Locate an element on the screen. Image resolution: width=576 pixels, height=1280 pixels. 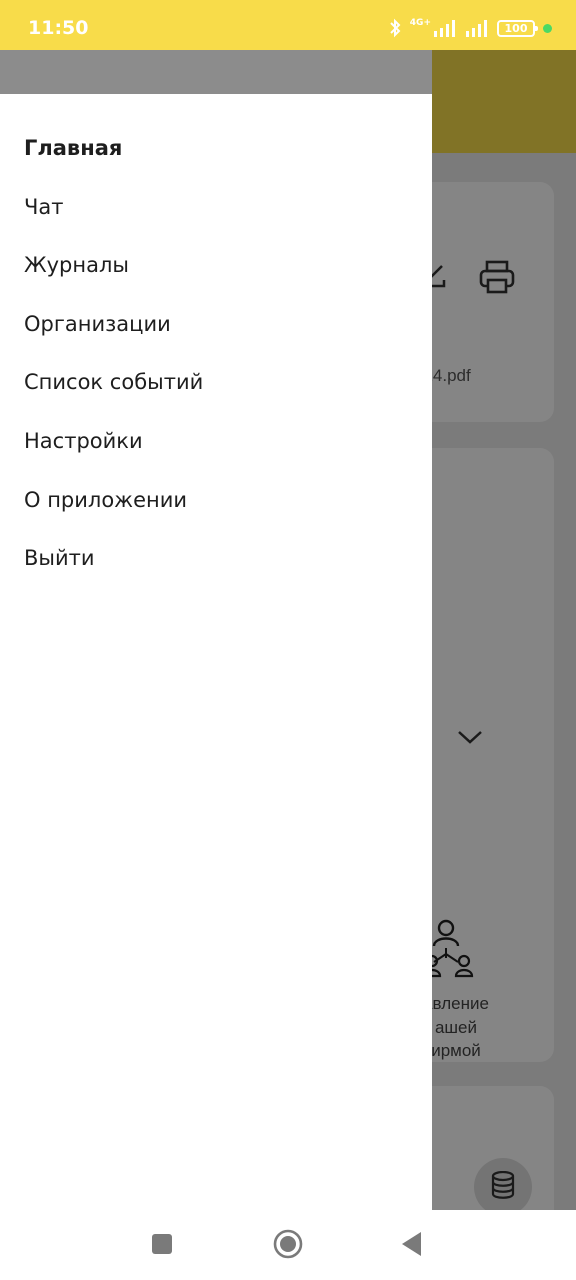
recent-apps-button is located at coordinates (162, 1246).